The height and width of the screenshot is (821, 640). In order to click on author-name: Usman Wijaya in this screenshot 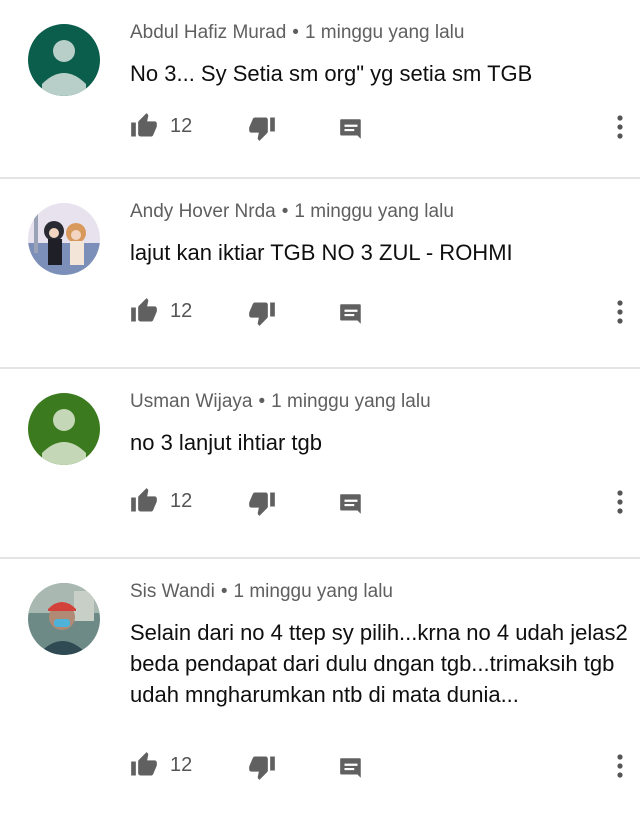, I will do `click(191, 401)`.